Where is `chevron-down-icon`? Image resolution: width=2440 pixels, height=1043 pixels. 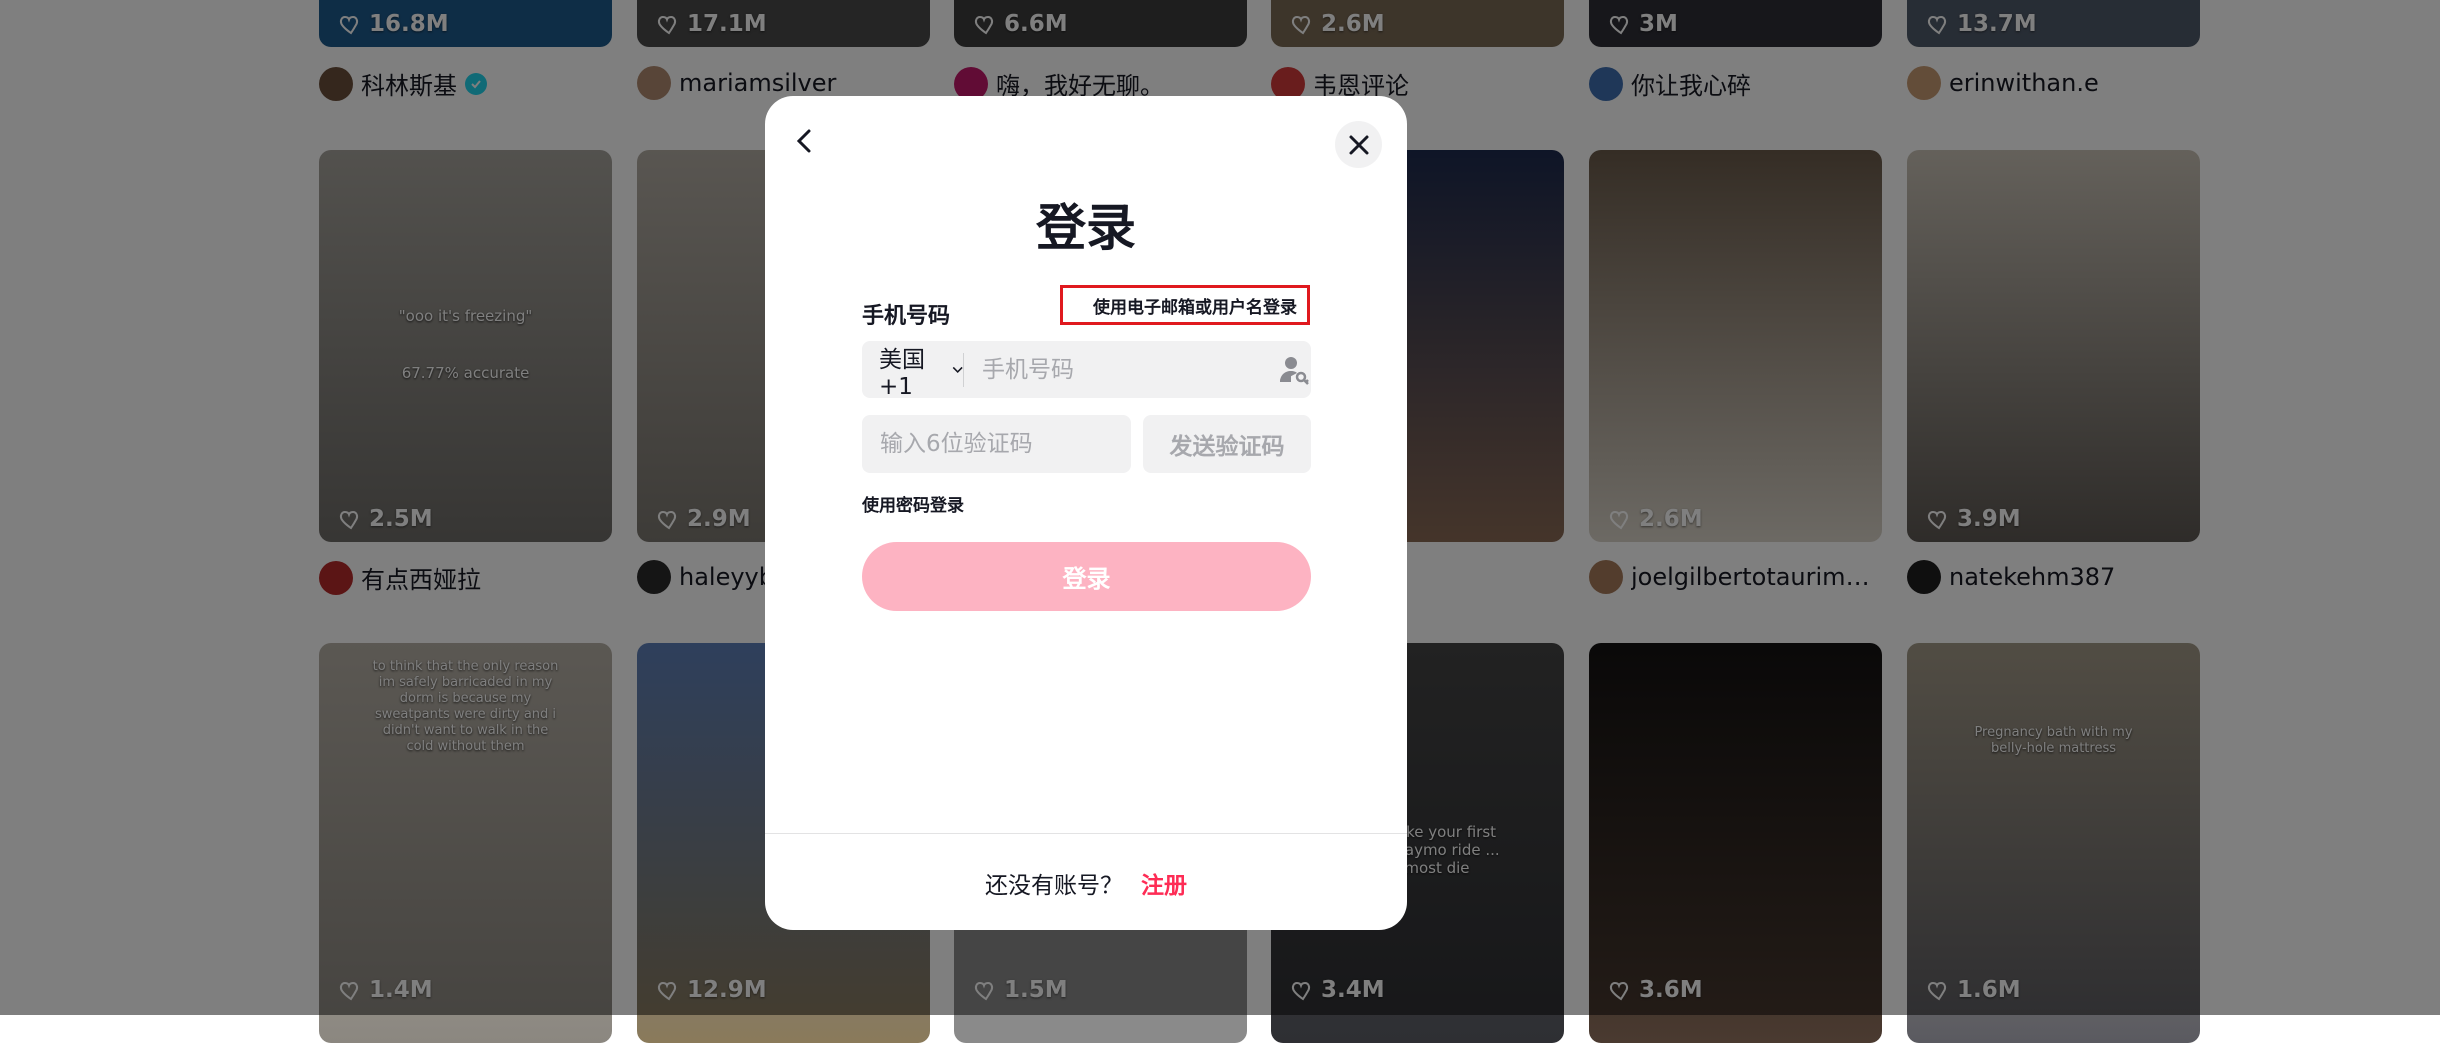
chevron-down-icon is located at coordinates (957, 369).